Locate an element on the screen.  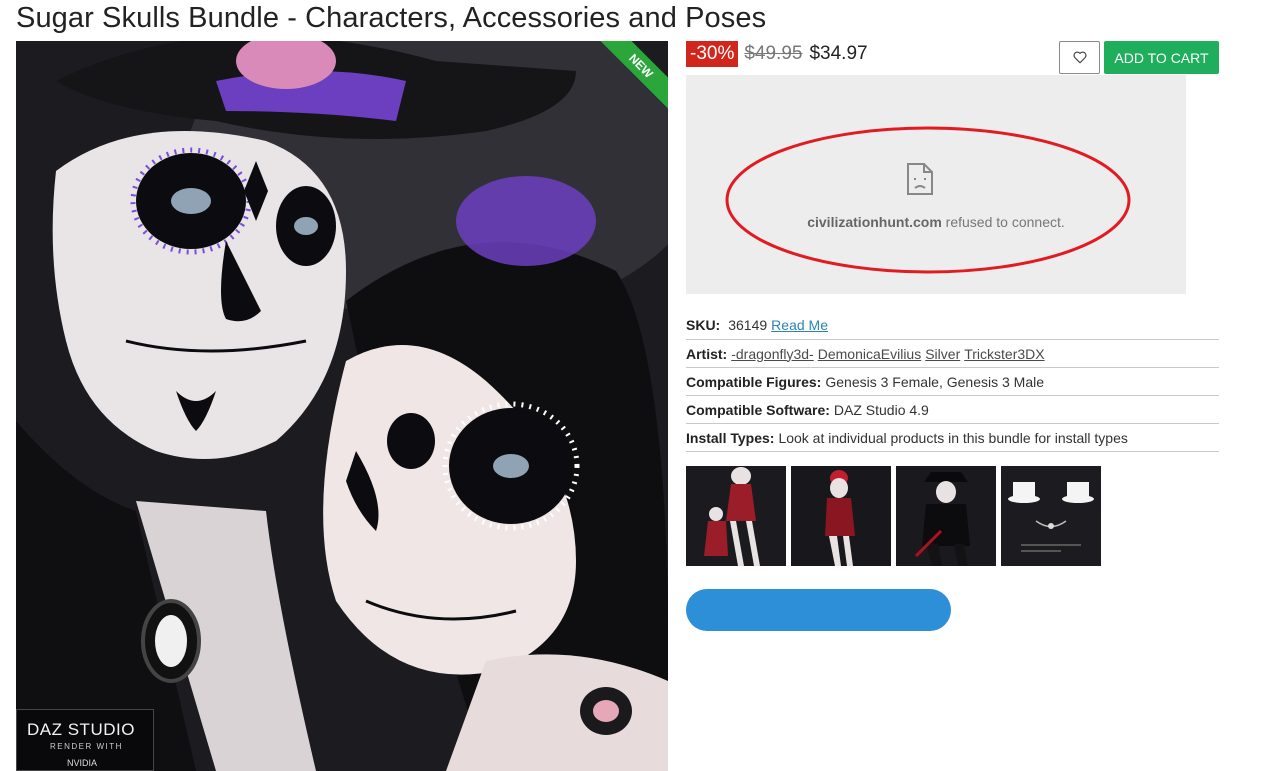
read-me-link: Read Me is located at coordinates (799, 325).